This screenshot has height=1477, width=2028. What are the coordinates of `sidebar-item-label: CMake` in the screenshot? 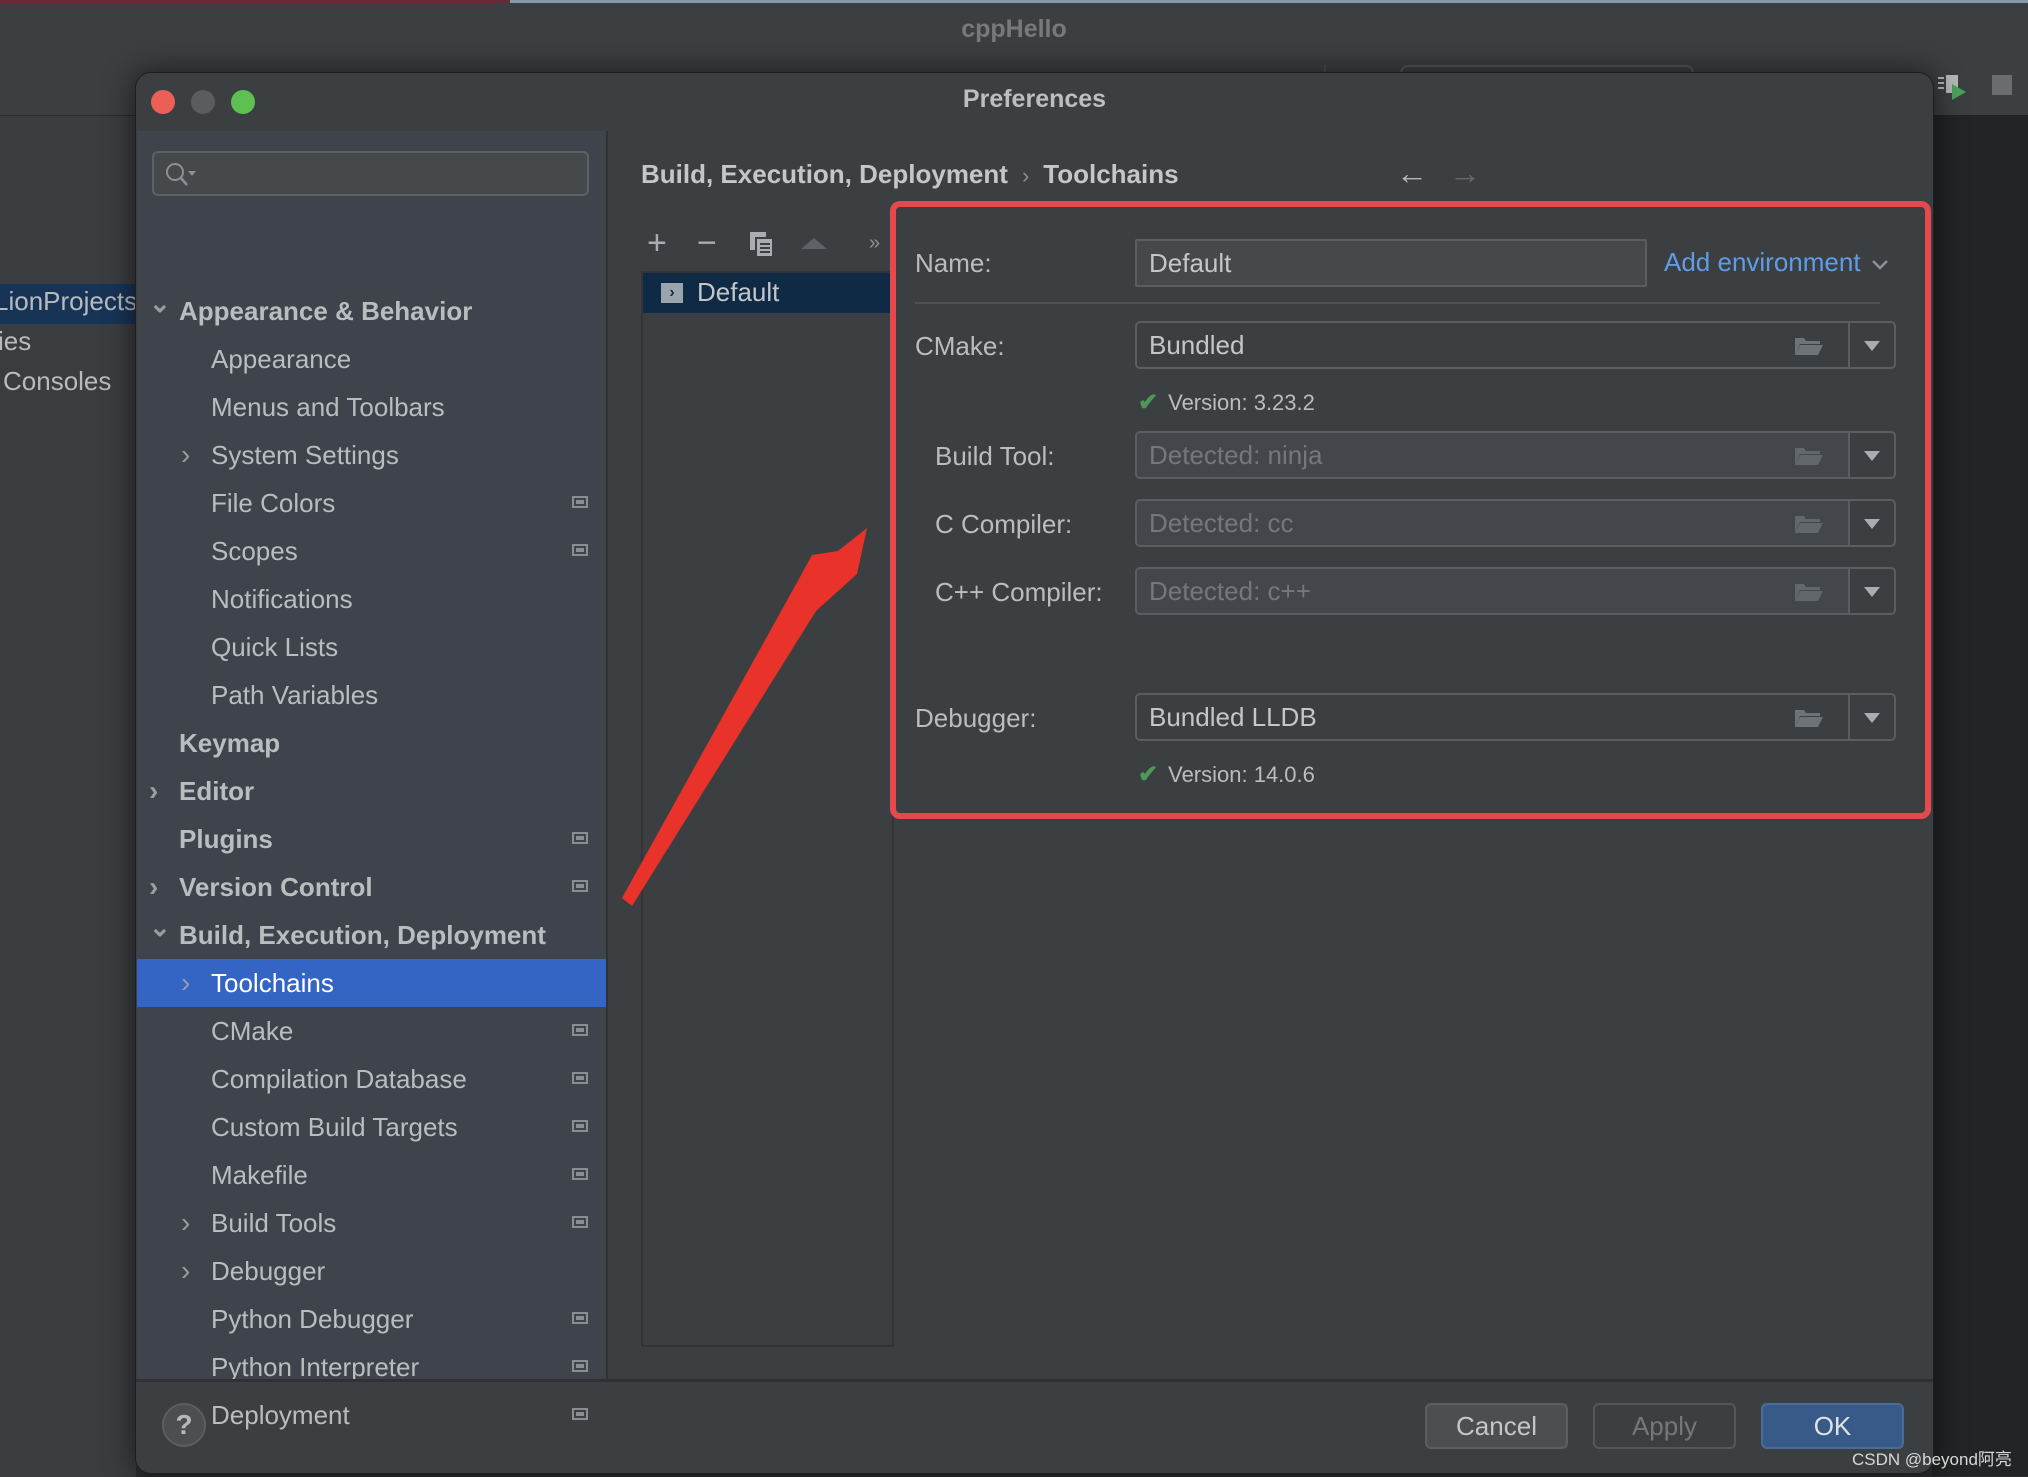 It's located at (252, 1031).